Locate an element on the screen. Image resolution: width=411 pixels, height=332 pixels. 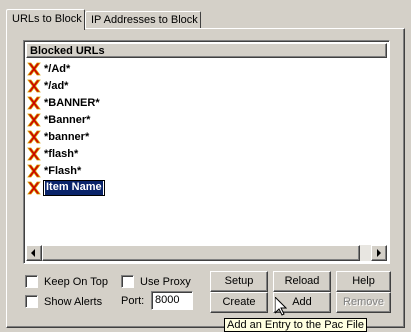
keep-on-top-checkbox: Keep On Top is located at coordinates (66, 281).